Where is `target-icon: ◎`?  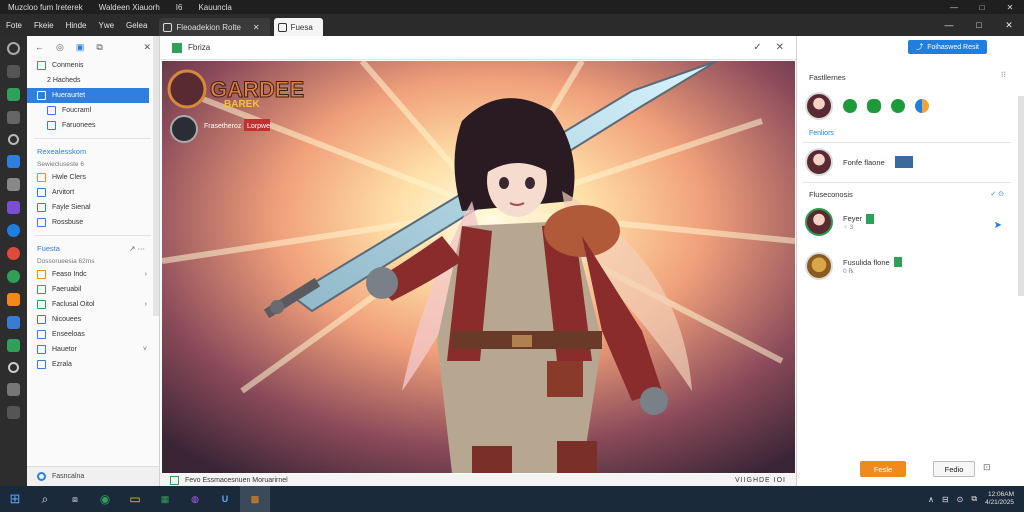 target-icon: ◎ is located at coordinates (60, 47).